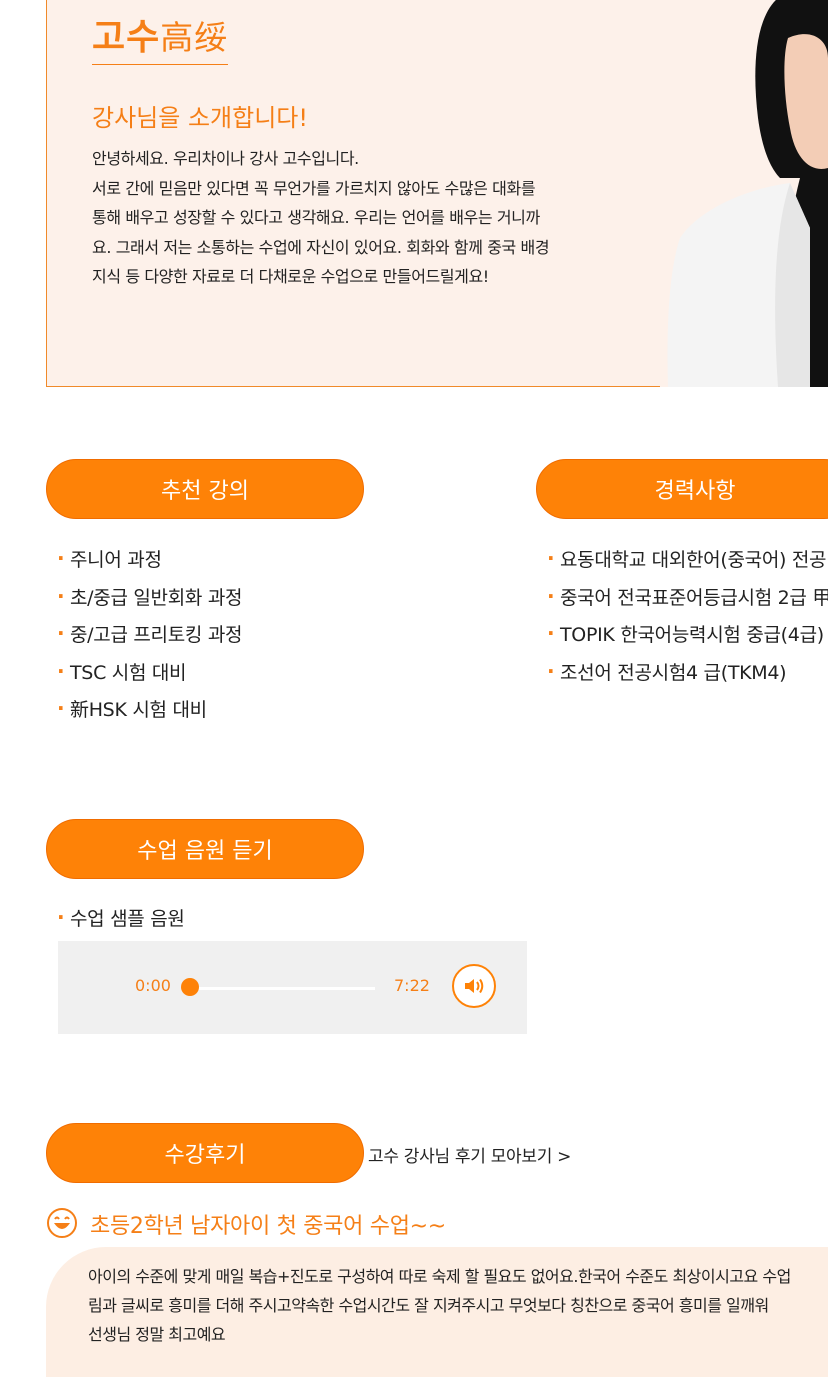 Image resolution: width=828 pixels, height=1377 pixels. I want to click on audio-player: 0:00 7:22, so click(292, 987).